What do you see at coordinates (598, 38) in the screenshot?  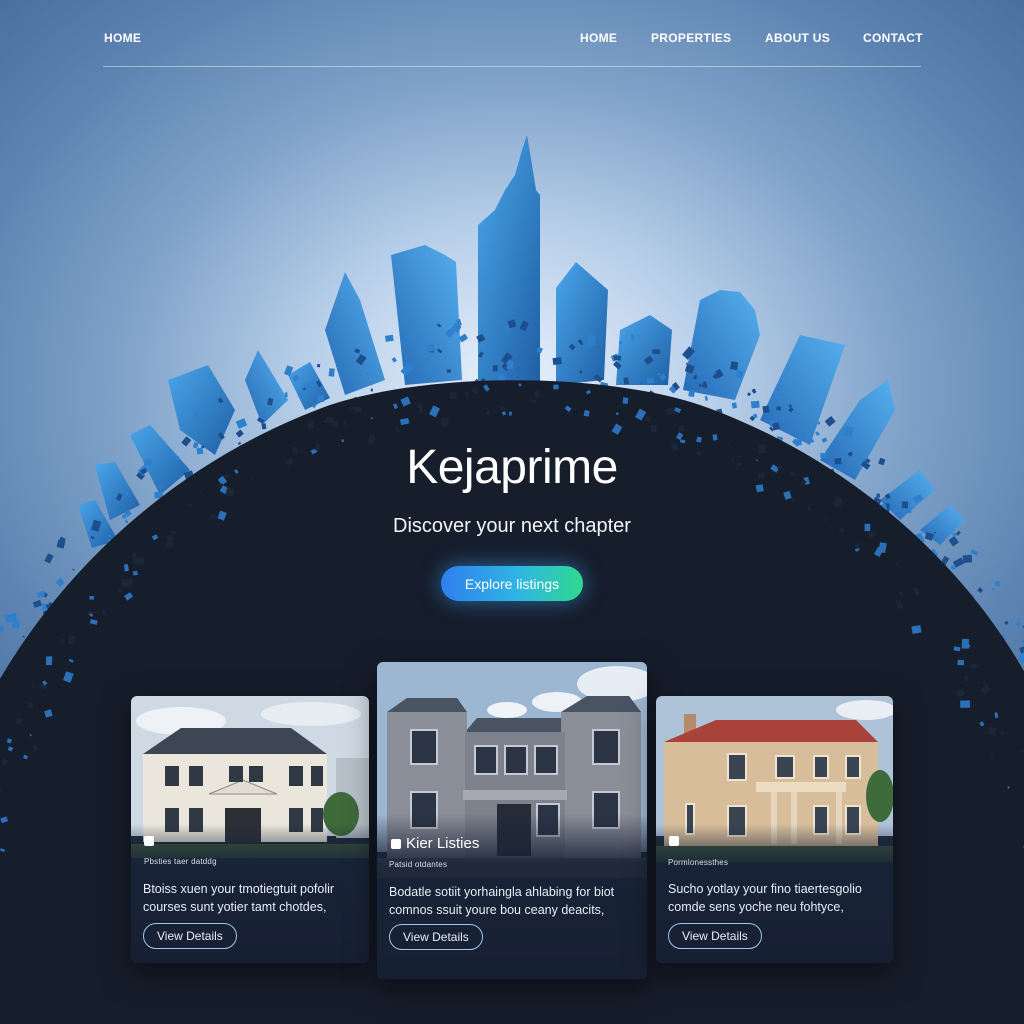 I see `nav-link-home: HOME` at bounding box center [598, 38].